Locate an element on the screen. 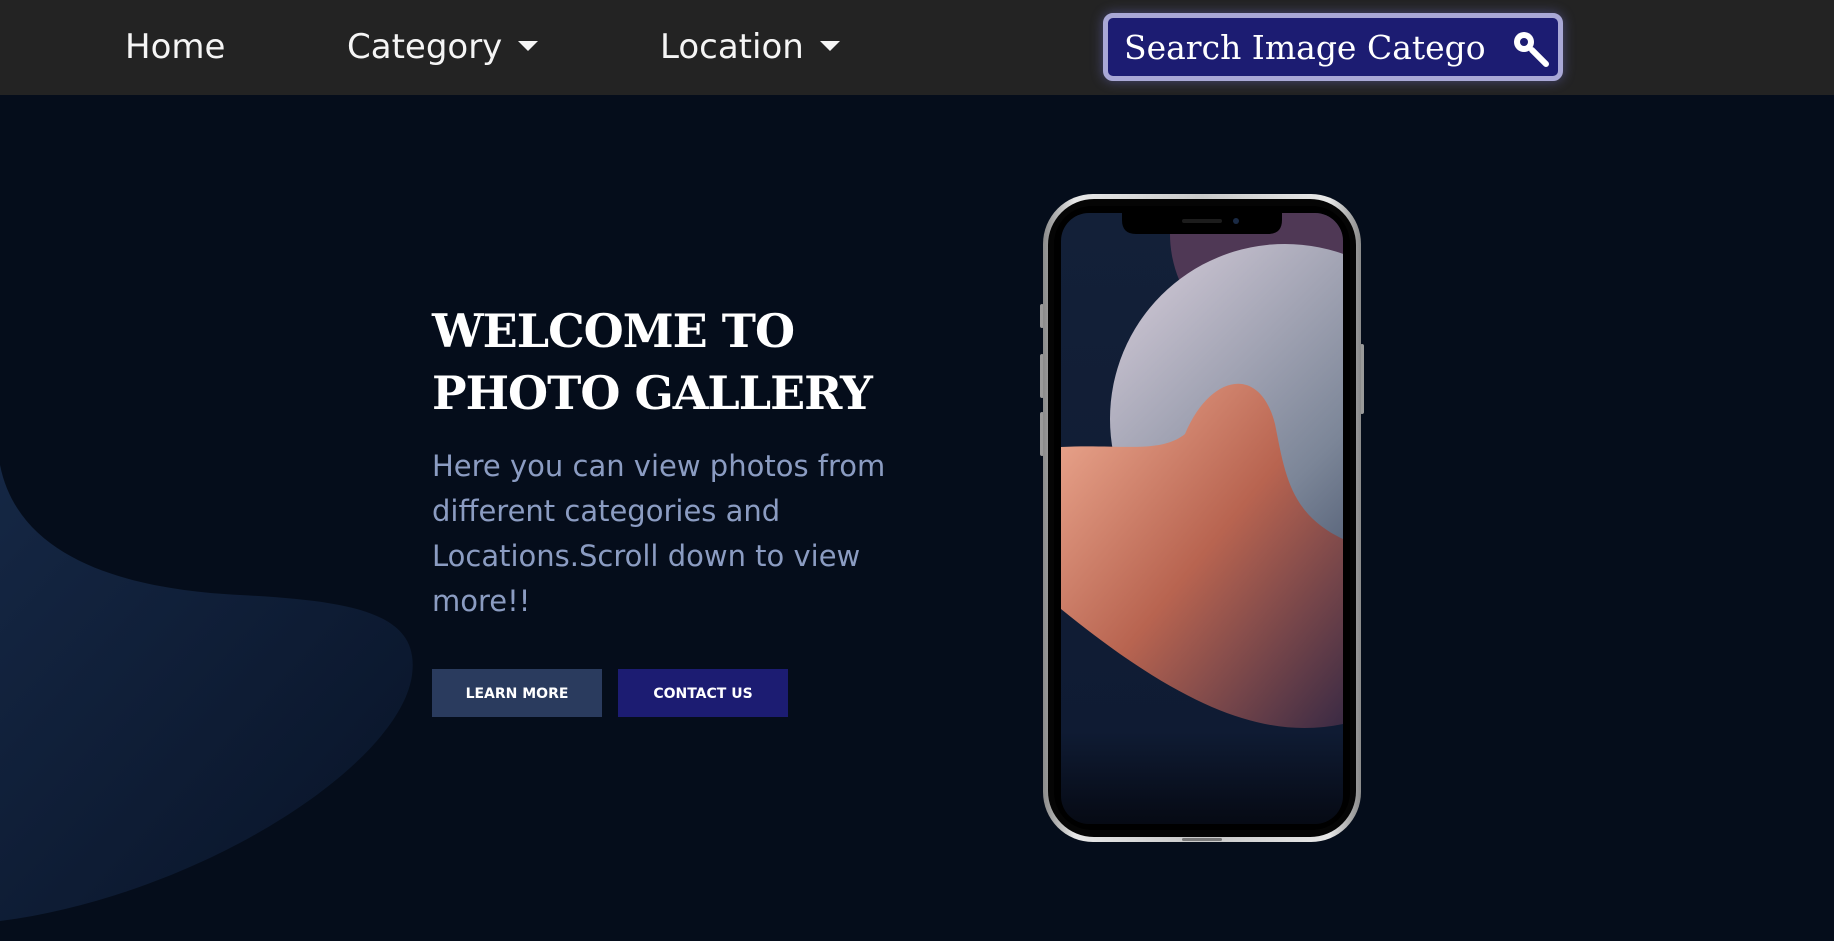  contact-us-button: CONTACT US is located at coordinates (703, 693).